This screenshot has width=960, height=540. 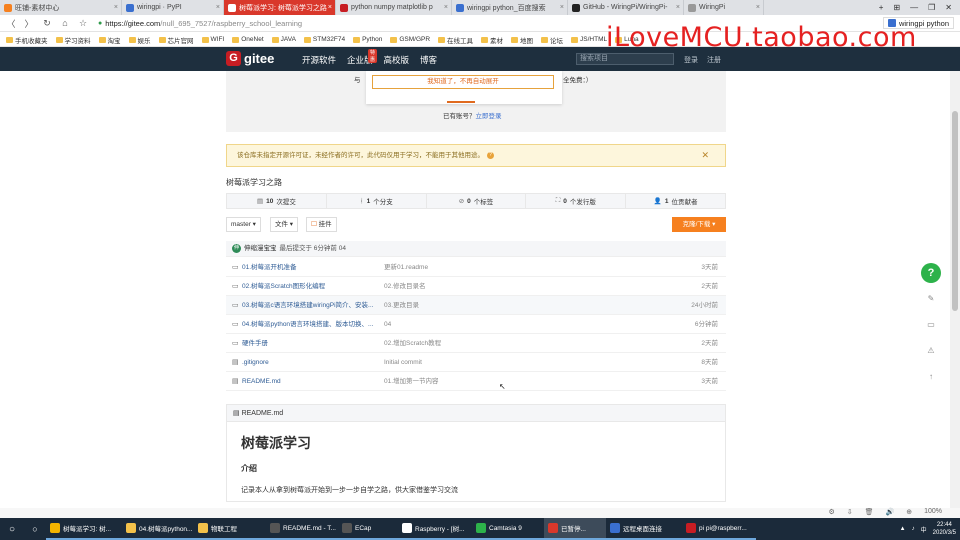 What do you see at coordinates (368, 529) in the screenshot?
I see `taskbar-app: ECap` at bounding box center [368, 529].